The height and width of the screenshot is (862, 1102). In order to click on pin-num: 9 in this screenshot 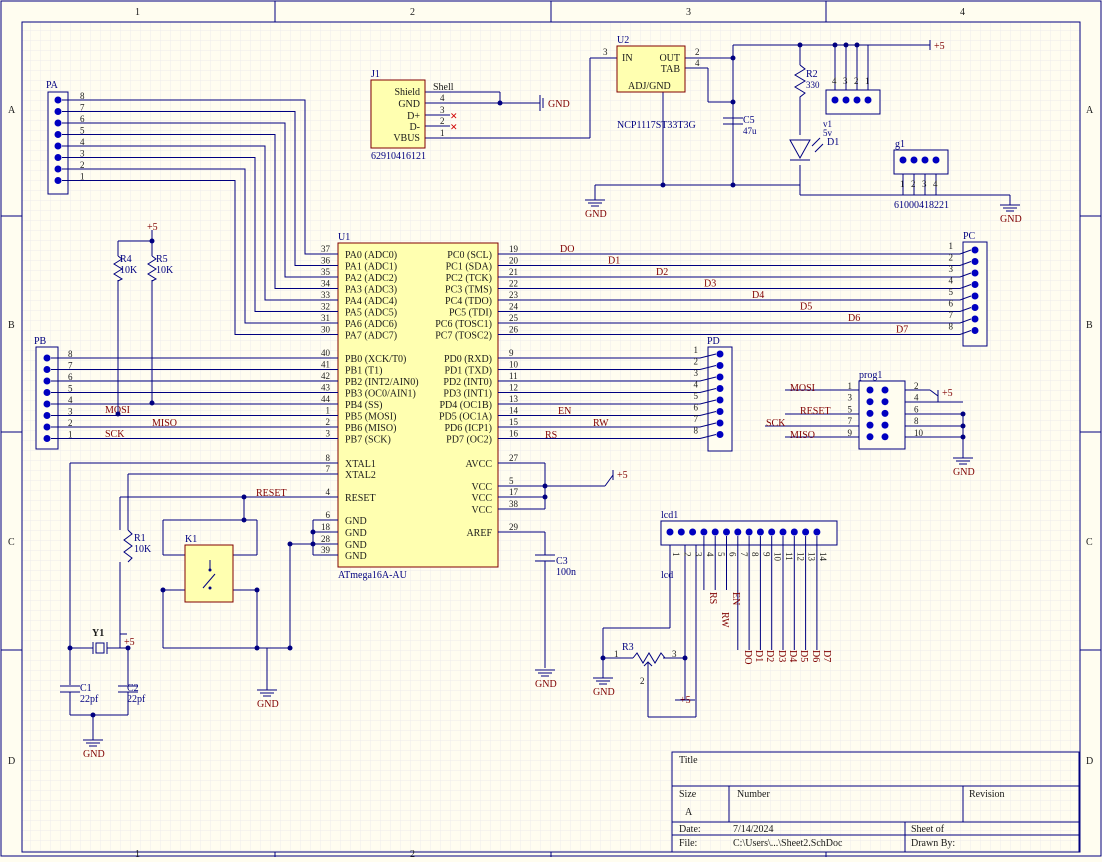, I will do `click(850, 433)`.